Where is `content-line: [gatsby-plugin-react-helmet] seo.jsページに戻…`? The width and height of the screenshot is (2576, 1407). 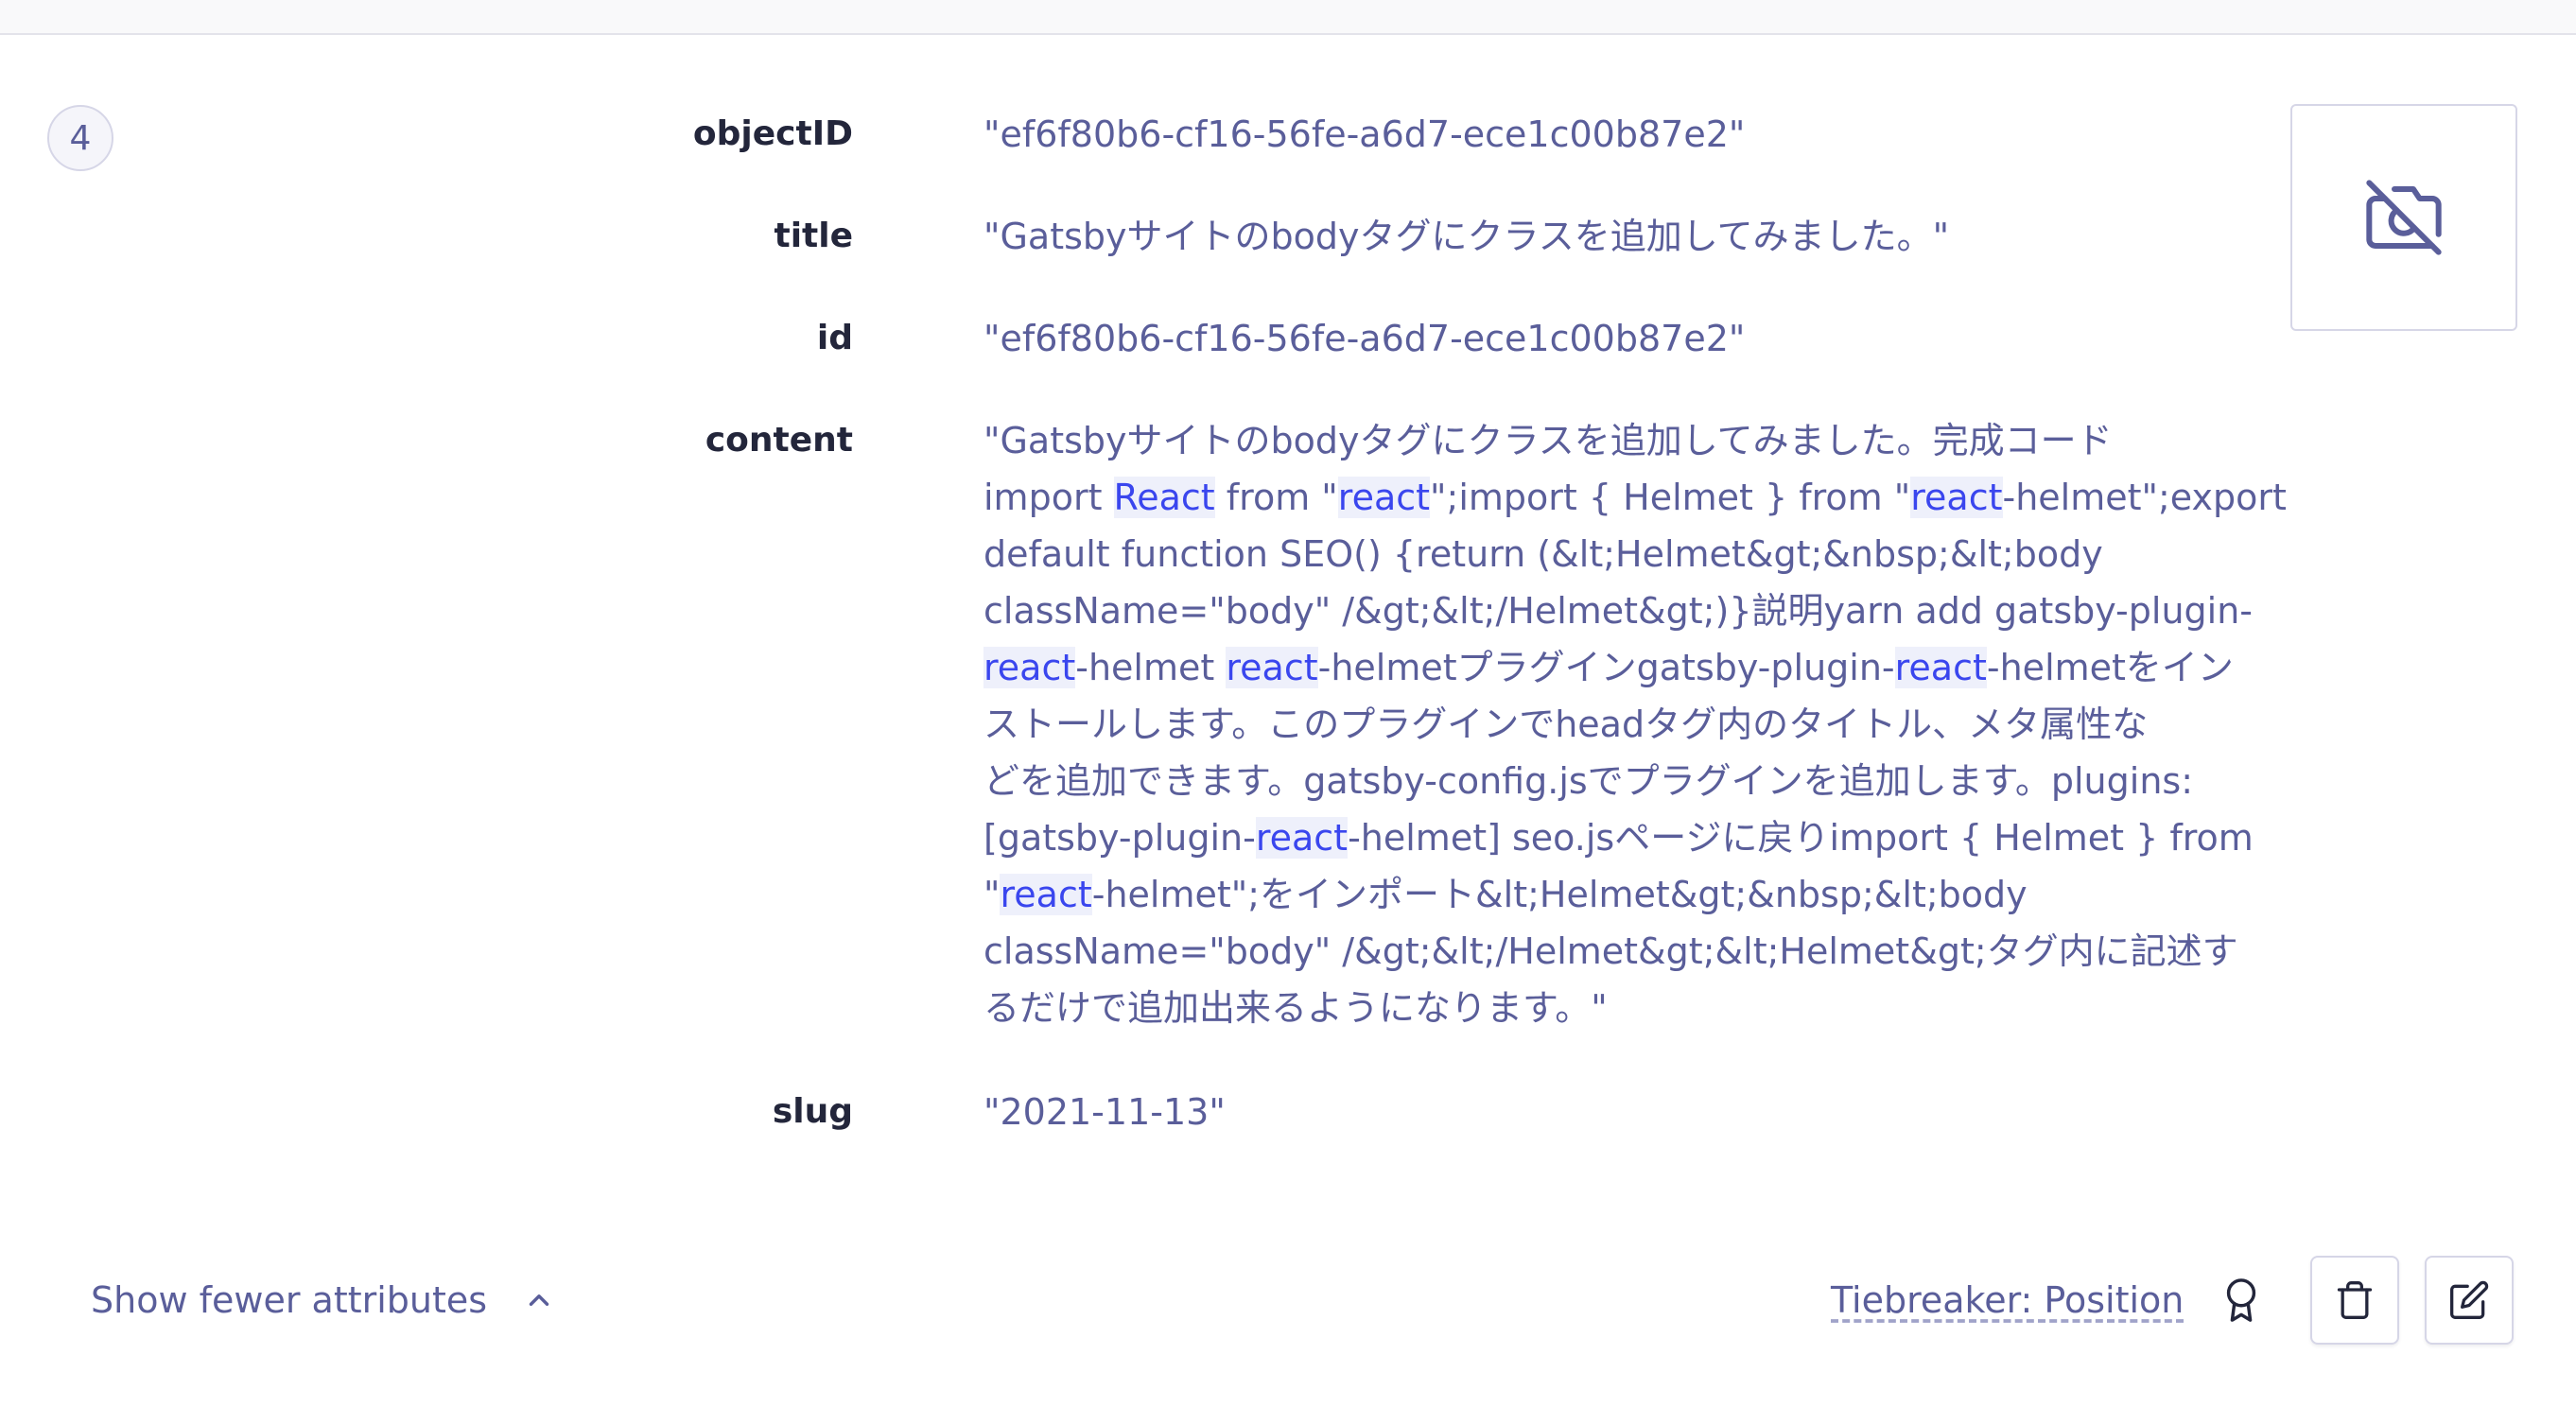
content-line: [gatsby-plugin-react-helmet] seo.jsページに戻… is located at coordinates (1631, 837).